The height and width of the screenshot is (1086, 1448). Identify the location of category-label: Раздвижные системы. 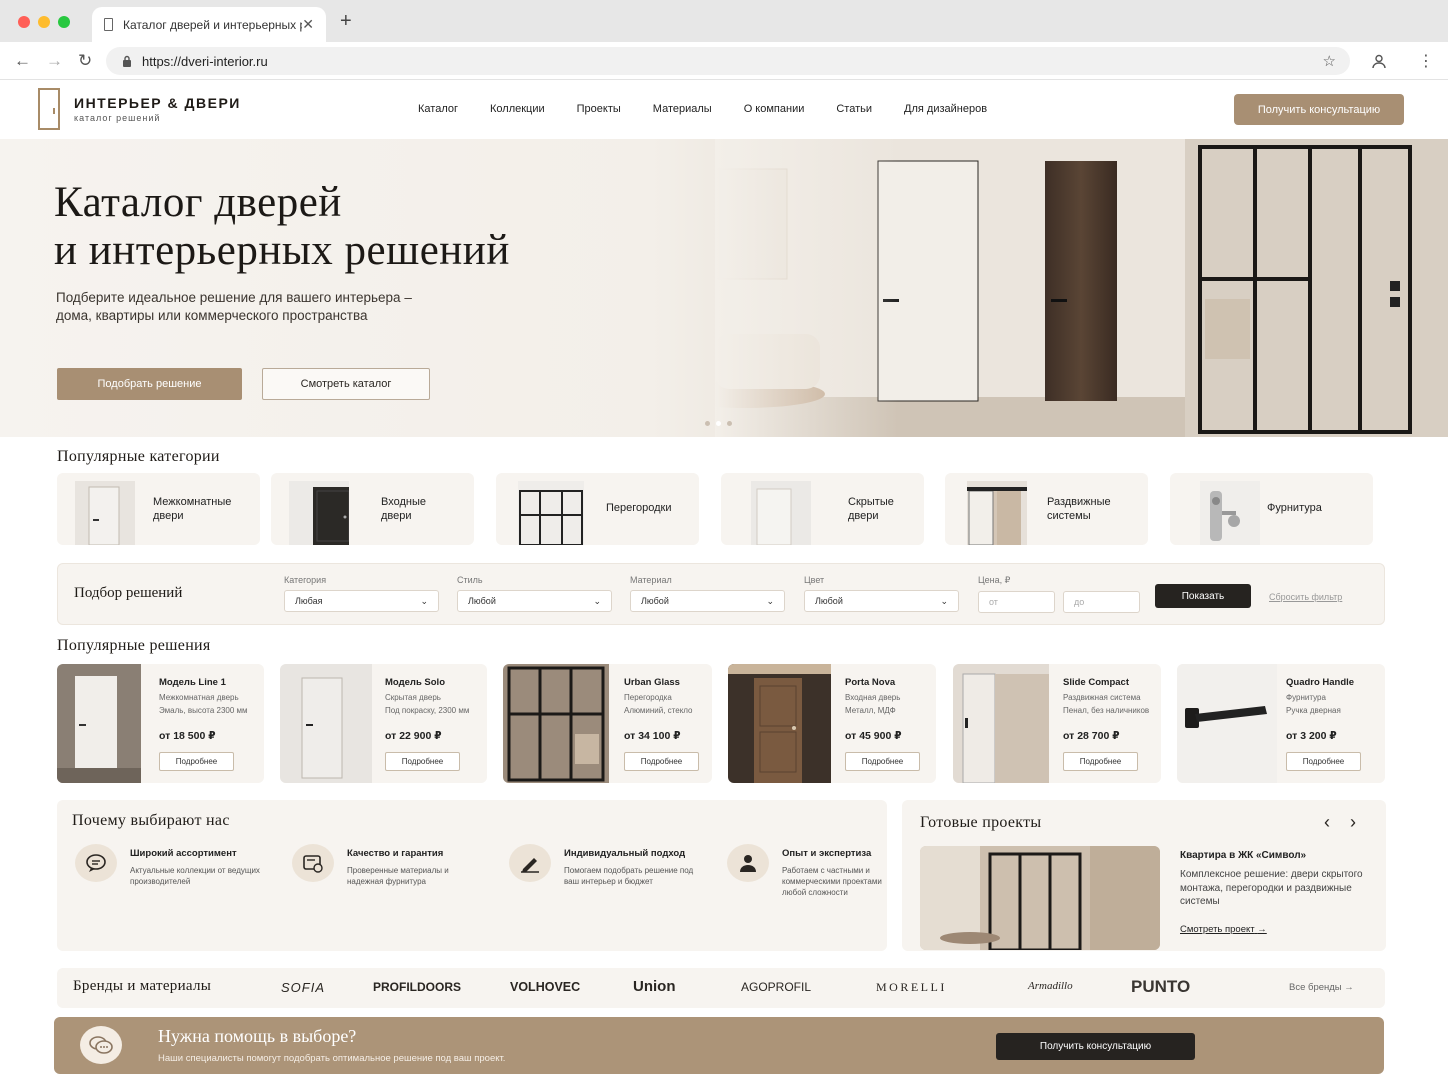
(1079, 509).